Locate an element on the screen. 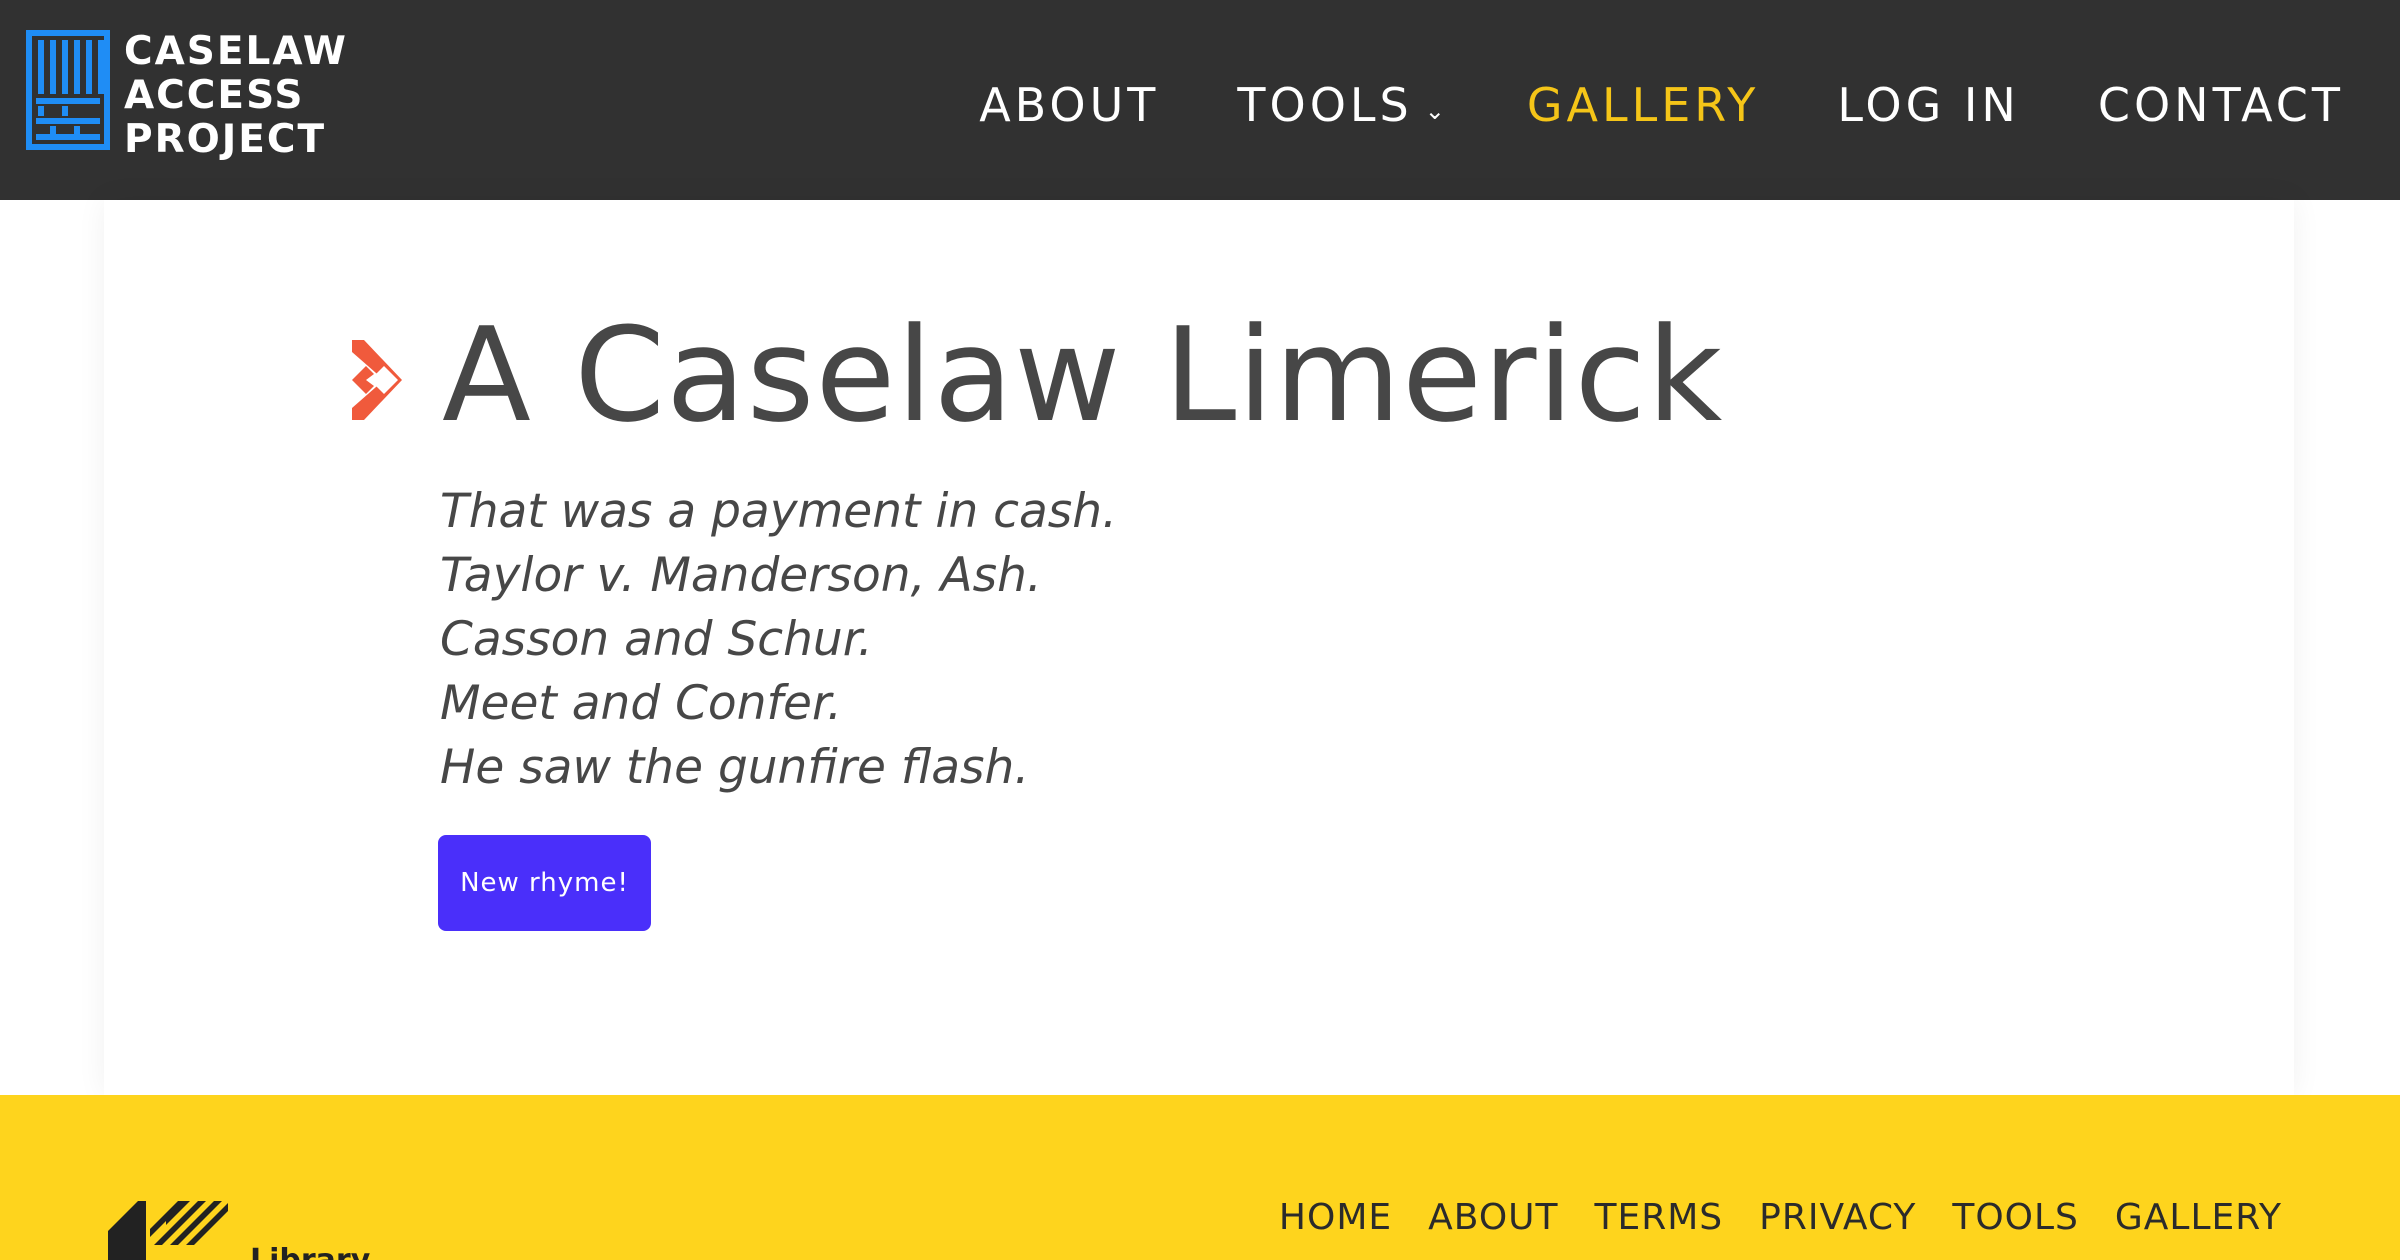  nav-tools: TOOLS ⌄ is located at coordinates (1342, 105).